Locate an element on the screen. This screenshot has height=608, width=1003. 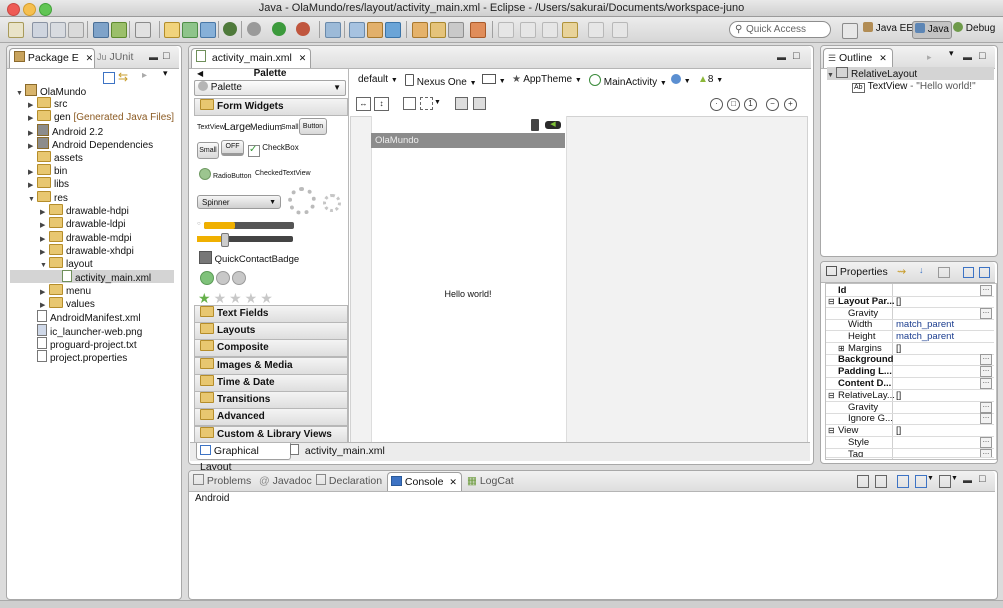
next-annotation-icon is located at coordinates (478, 30).